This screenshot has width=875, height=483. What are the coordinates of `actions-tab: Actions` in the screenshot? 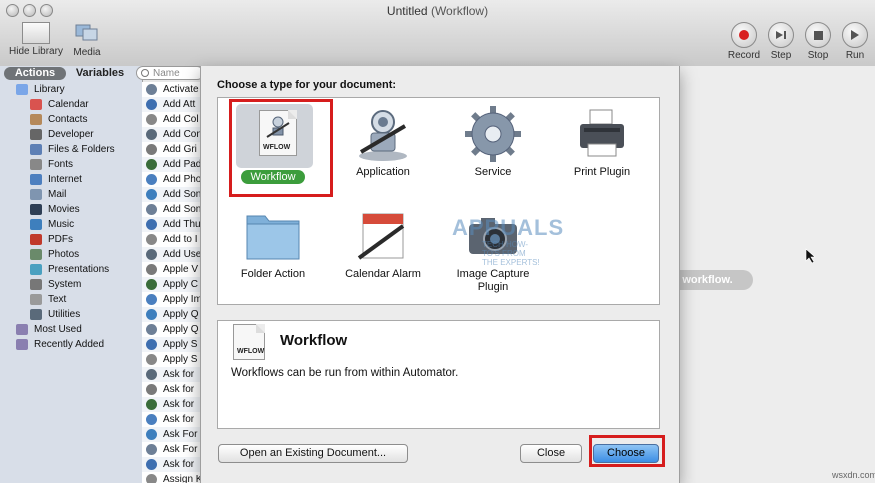 It's located at (35, 73).